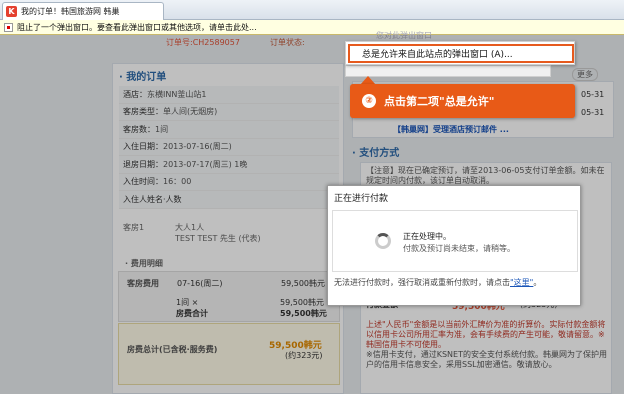 This screenshot has height=394, width=624. Describe the element at coordinates (427, 236) in the screenshot. I see `processing-text: 正在处理中。` at that location.